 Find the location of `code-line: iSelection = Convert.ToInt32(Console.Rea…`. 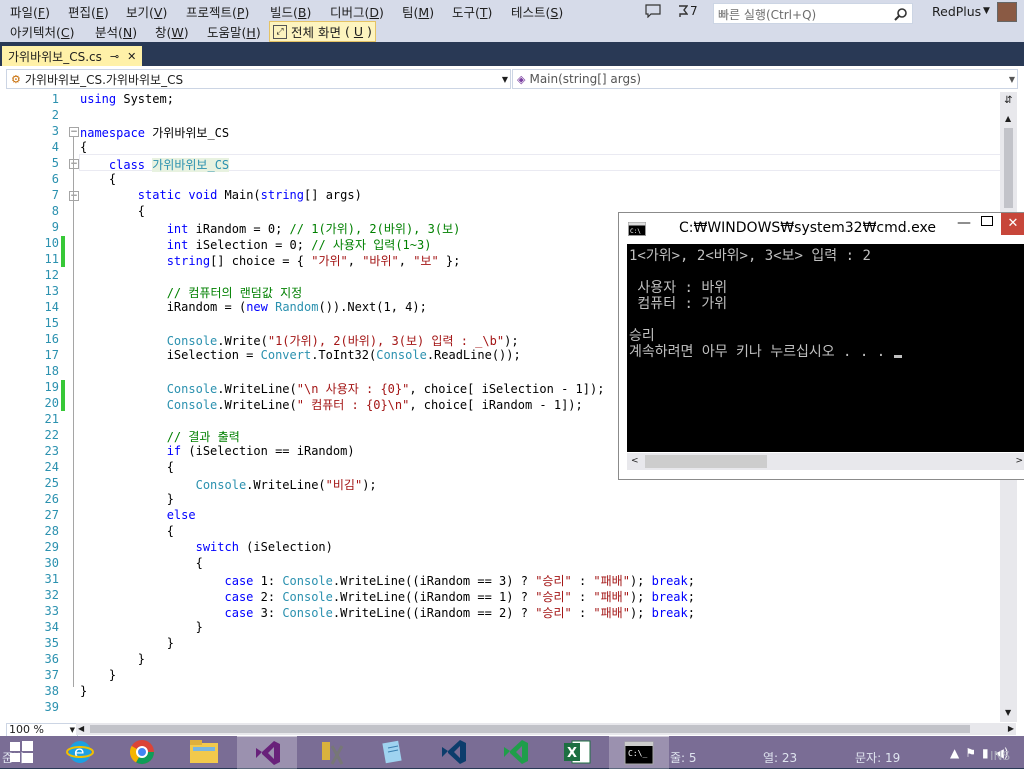

code-line: iSelection = Convert.ToInt32(Console.Rea… is located at coordinates (343, 355).